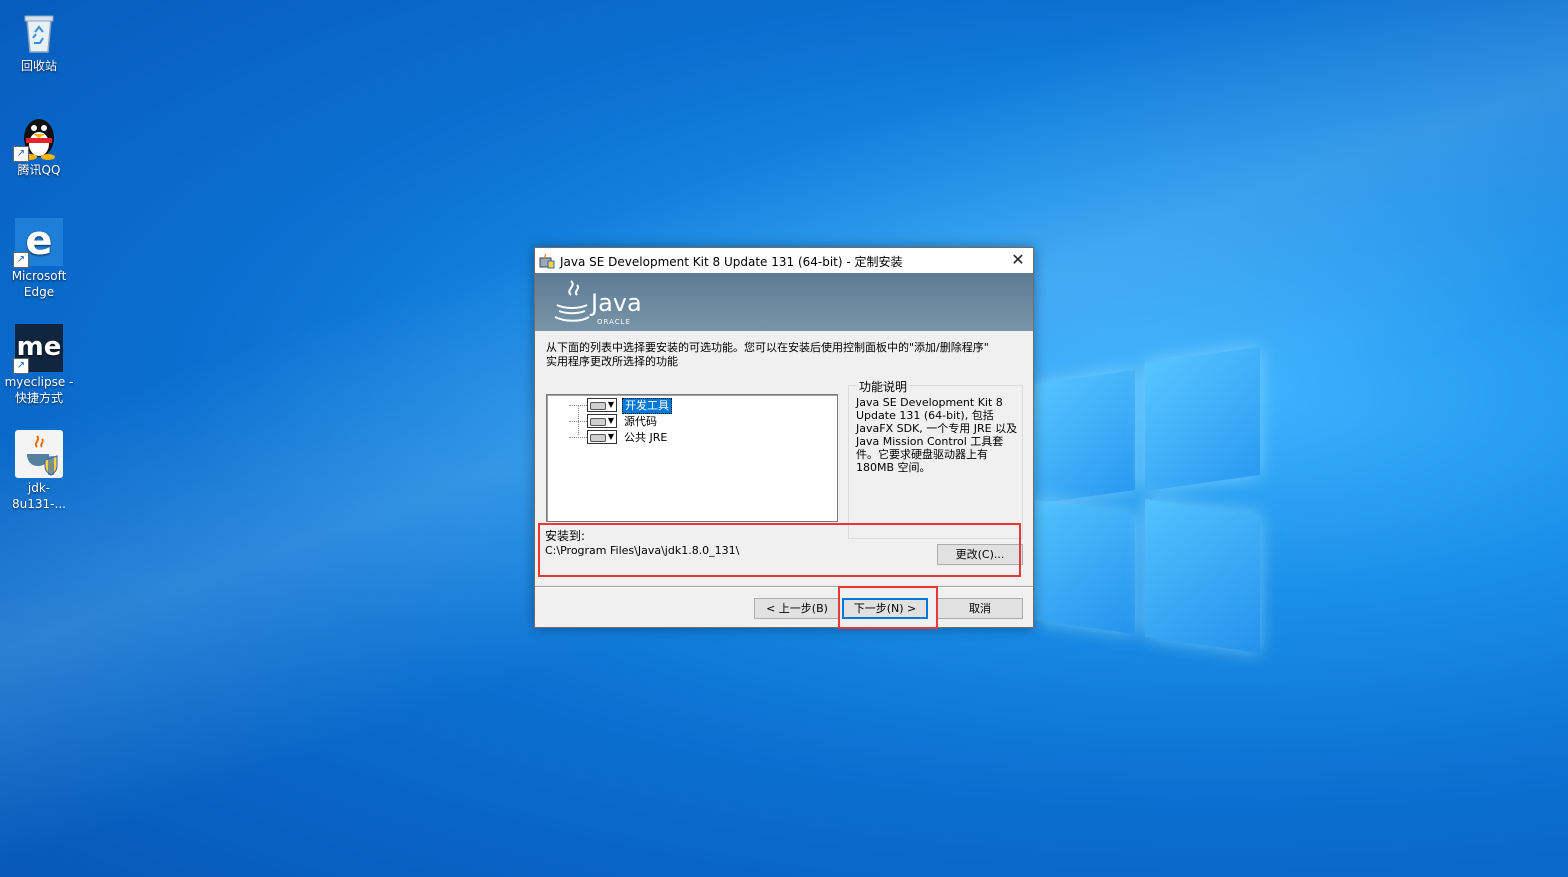  I want to click on feature-description-title: 功能说明, so click(883, 386).